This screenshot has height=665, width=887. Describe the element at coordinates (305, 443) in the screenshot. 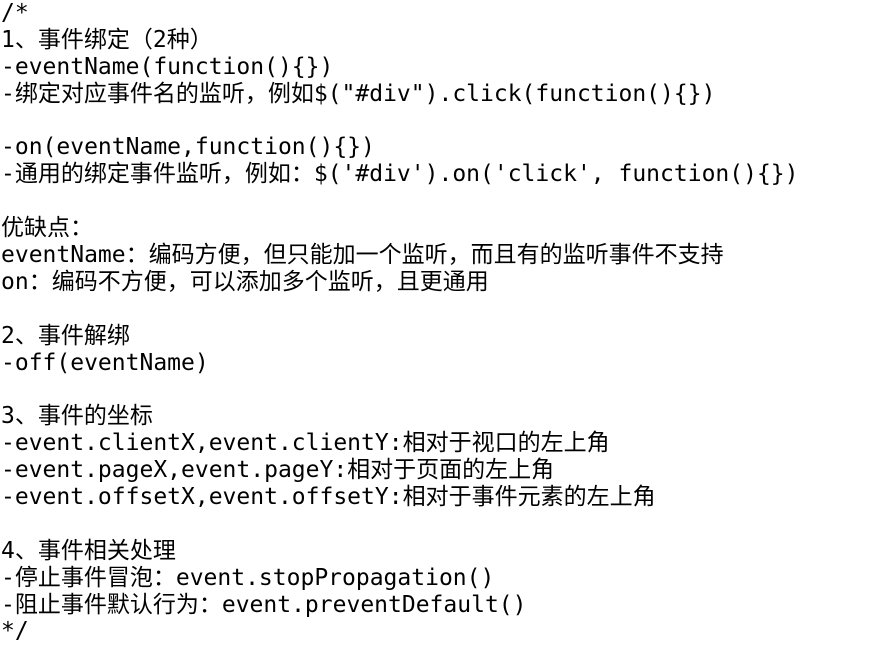

I see `text-line: -event.clientX,event.clientY:相对于视口的左上角` at that location.